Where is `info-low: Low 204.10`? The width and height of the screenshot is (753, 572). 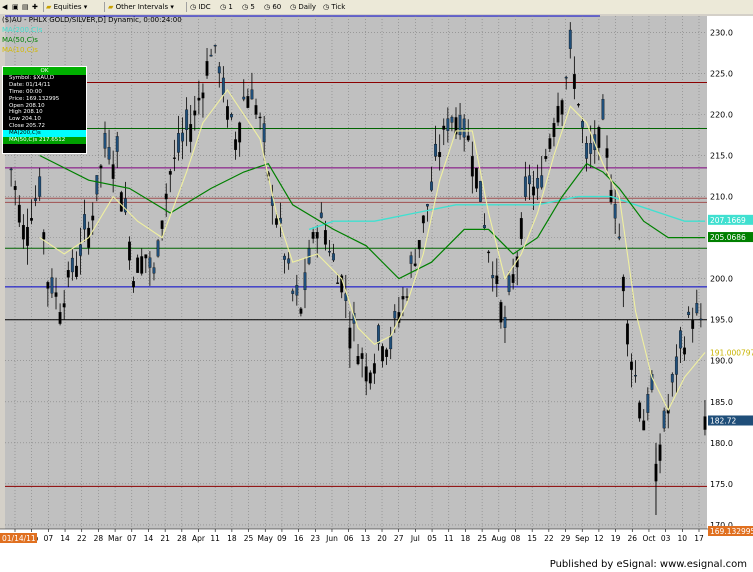
info-low: Low 204.10 is located at coordinates (25, 119).